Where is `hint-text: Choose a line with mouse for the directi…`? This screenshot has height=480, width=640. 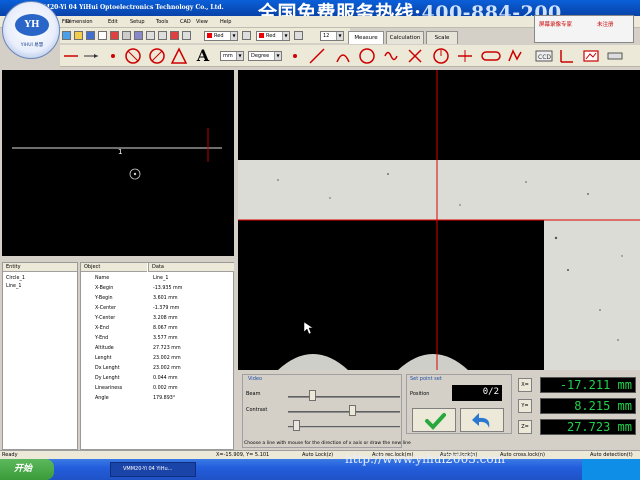
hint-text: Choose a line with mouse for the directi… is located at coordinates (327, 443).